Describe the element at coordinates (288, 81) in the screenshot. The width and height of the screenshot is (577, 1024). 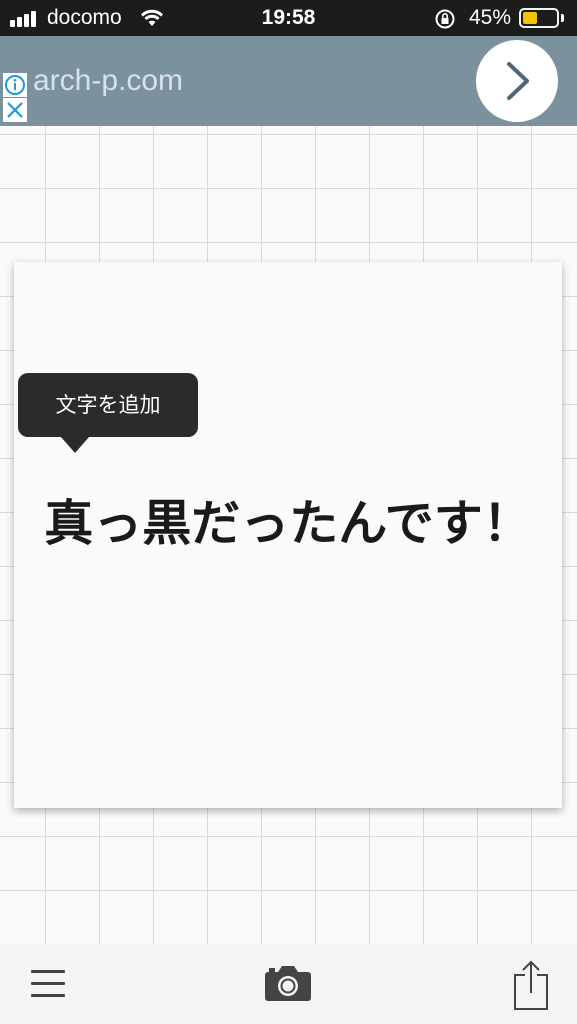
I see `ad-banner: arch-p.com` at that location.